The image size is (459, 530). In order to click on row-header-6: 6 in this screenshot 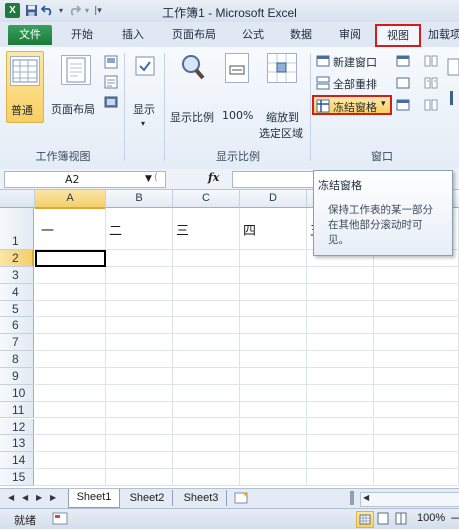, I will do `click(17, 326)`.